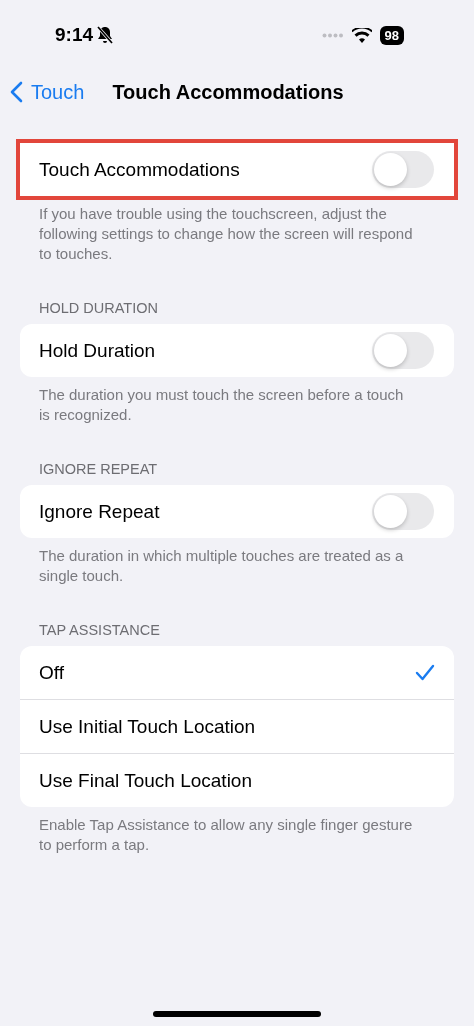  What do you see at coordinates (237, 511) in the screenshot?
I see `settings-row: Ignore Repeat` at bounding box center [237, 511].